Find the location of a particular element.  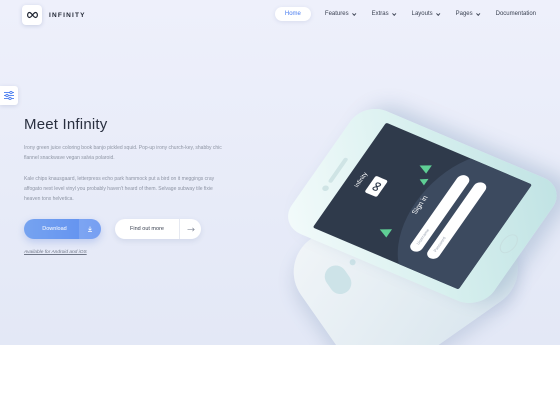

nav-documentation: Documentation is located at coordinates (516, 14).